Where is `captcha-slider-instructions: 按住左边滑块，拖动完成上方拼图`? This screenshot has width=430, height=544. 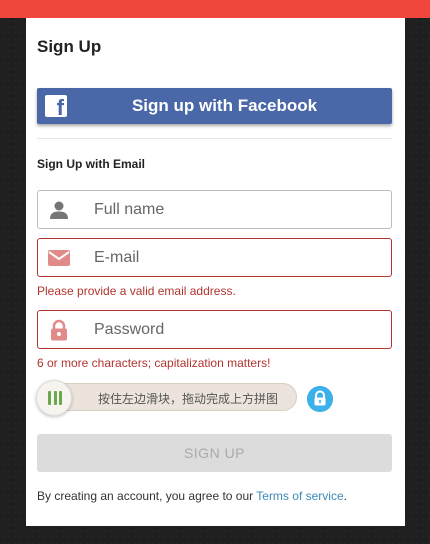
captcha-slider-instructions: 按住左边滑块，拖动完成上方拼图 is located at coordinates (188, 399).